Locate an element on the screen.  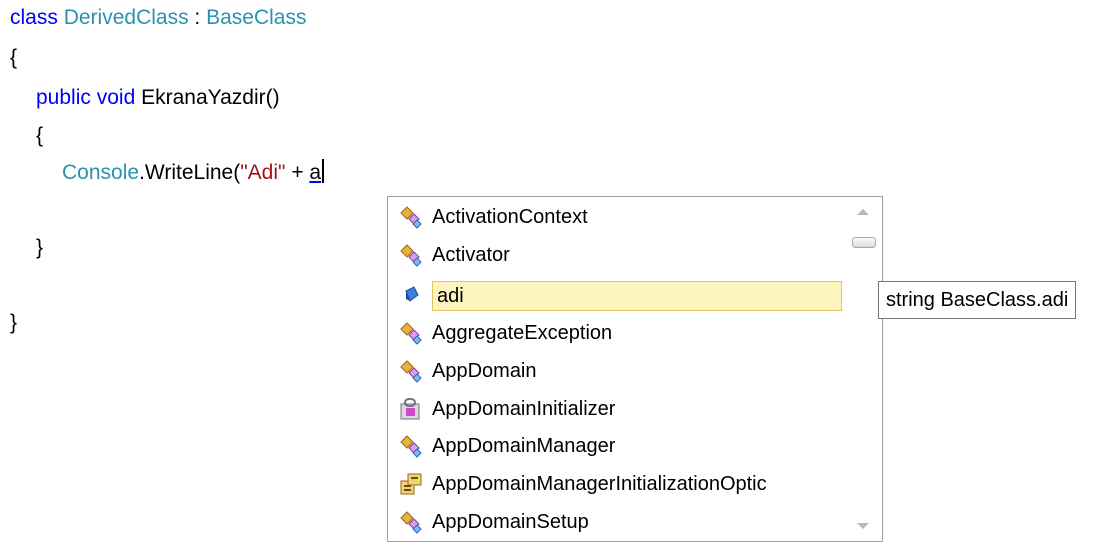
completion-item-label: adi is located at coordinates (637, 296).